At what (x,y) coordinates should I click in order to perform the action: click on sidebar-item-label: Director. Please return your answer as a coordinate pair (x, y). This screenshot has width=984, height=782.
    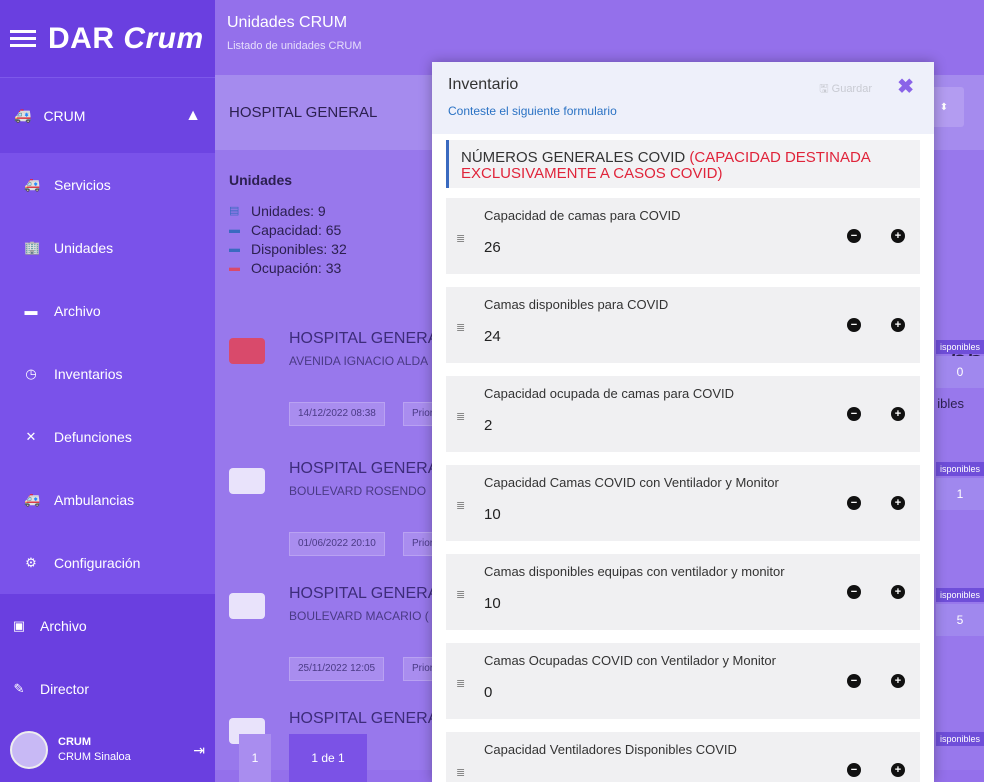
    Looking at the image, I should click on (65, 688).